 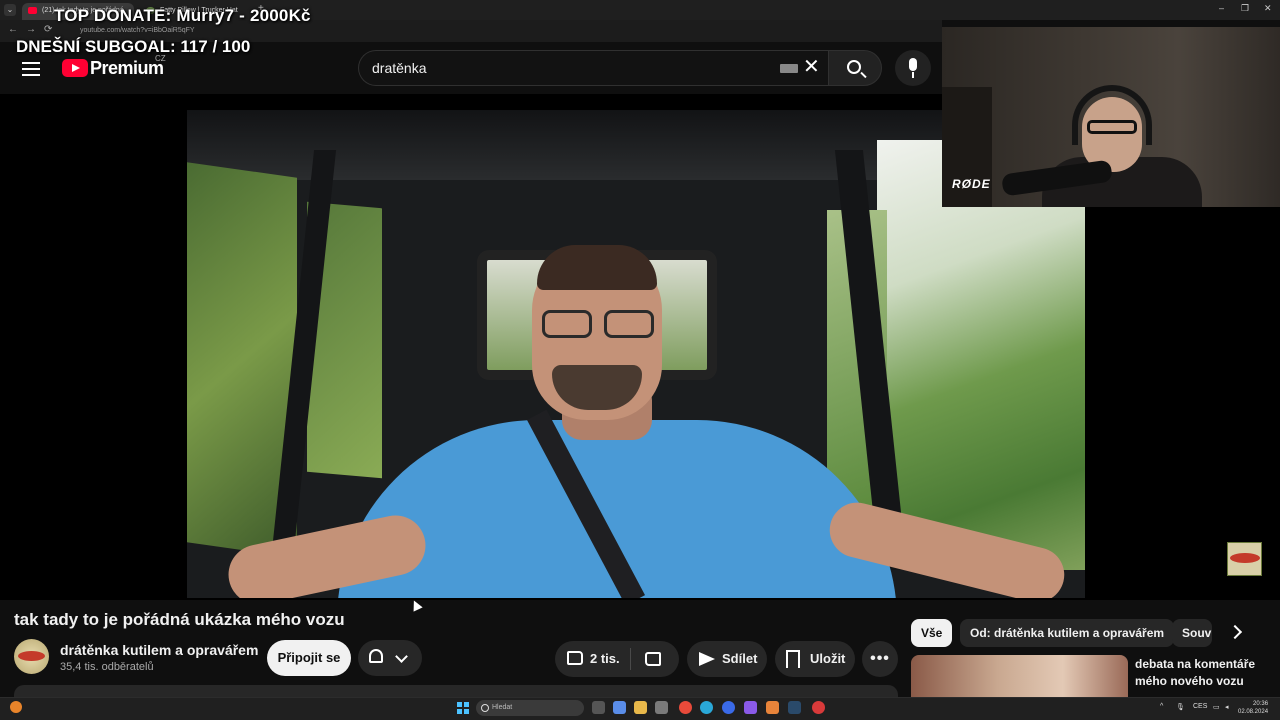 What do you see at coordinates (16, 707) in the screenshot?
I see `weather-icon` at bounding box center [16, 707].